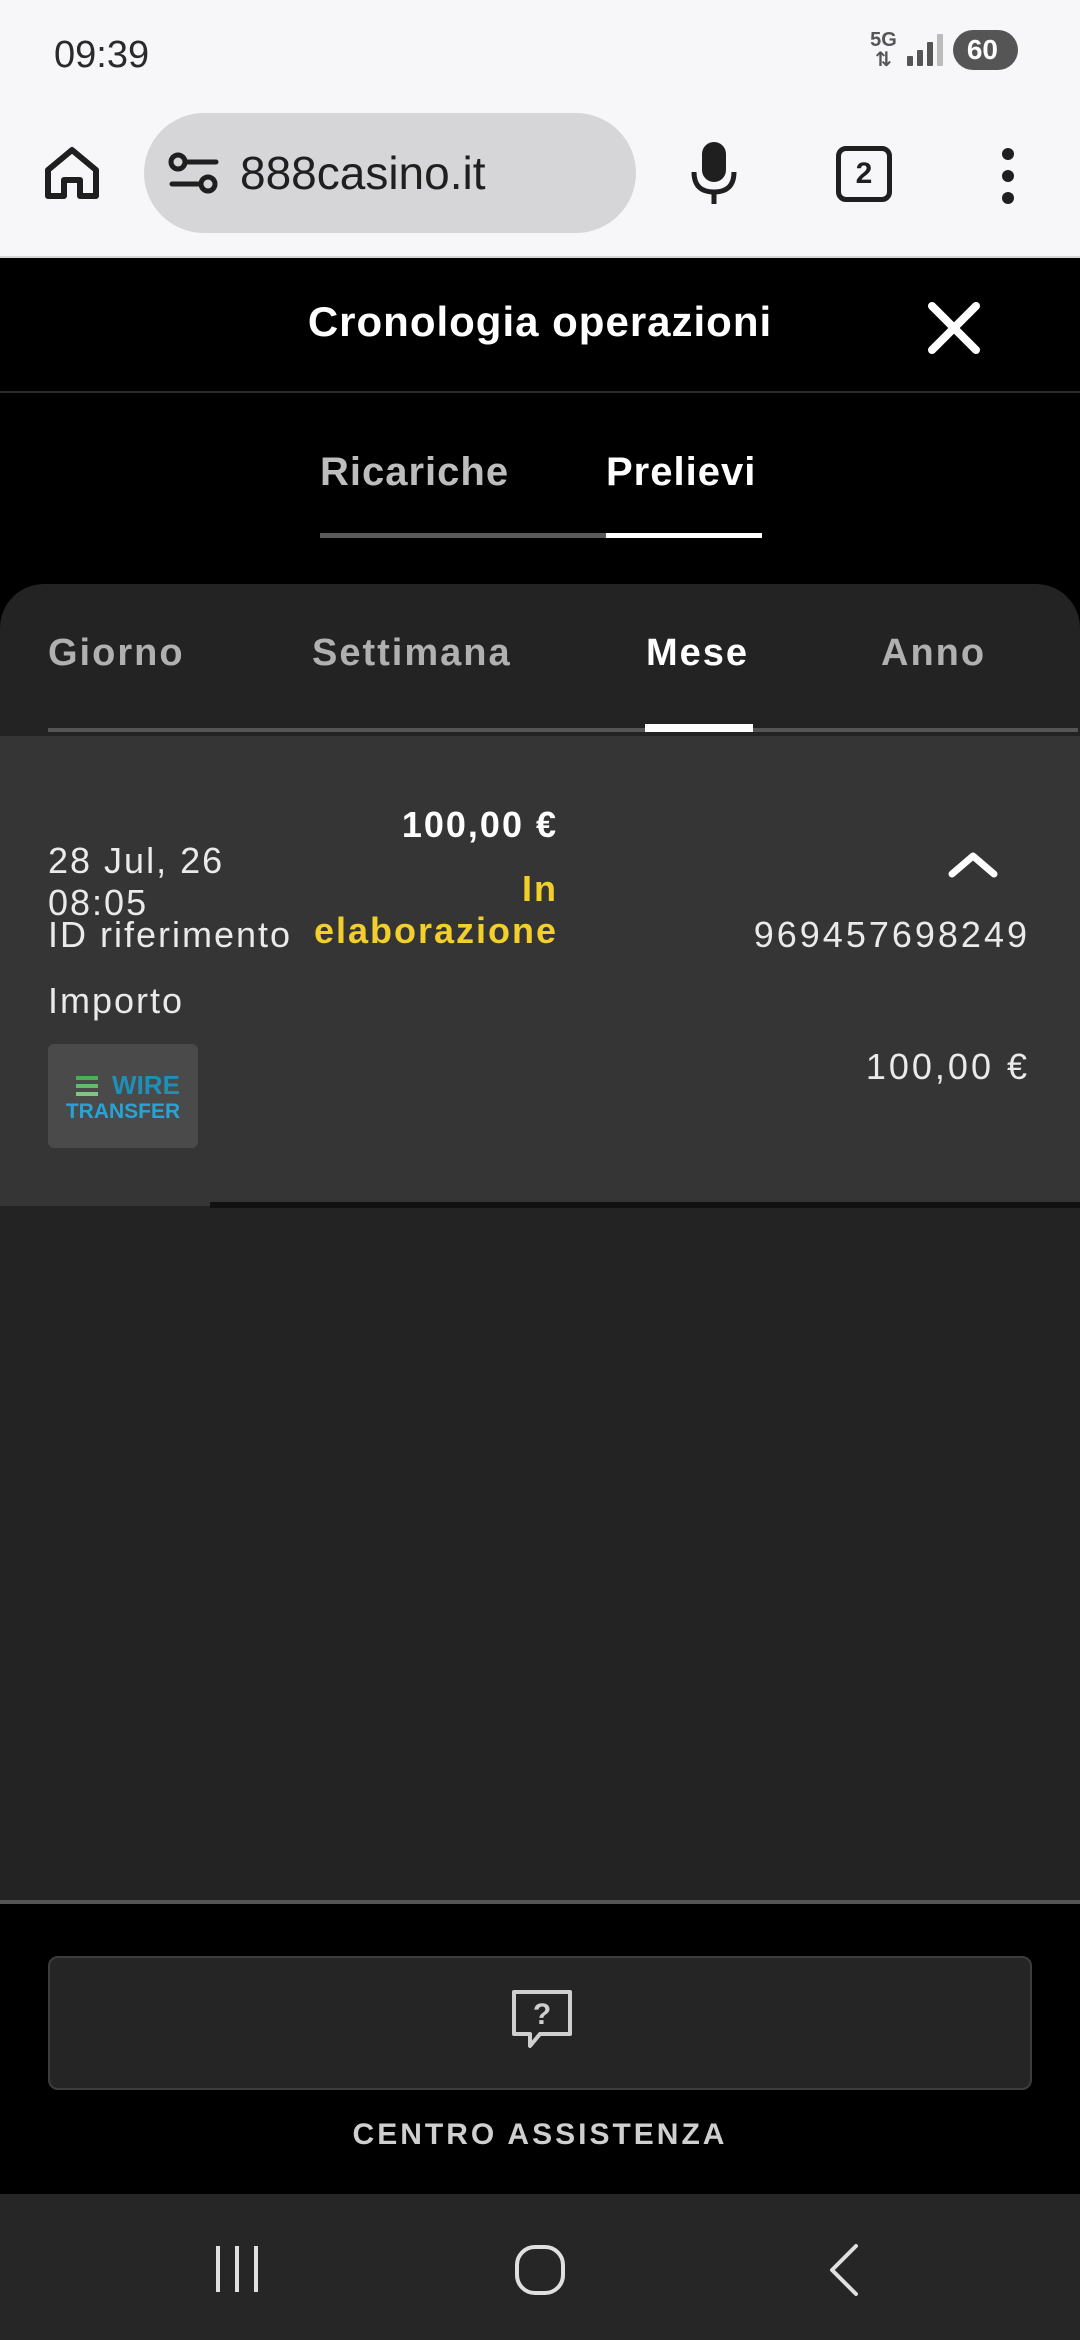 Image resolution: width=1080 pixels, height=2340 pixels. Describe the element at coordinates (540, 2270) in the screenshot. I see `home-circle-icon` at that location.